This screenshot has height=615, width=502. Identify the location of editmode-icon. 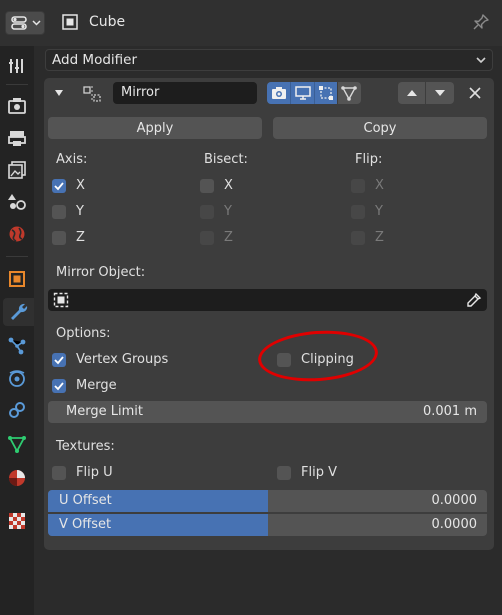
(326, 93).